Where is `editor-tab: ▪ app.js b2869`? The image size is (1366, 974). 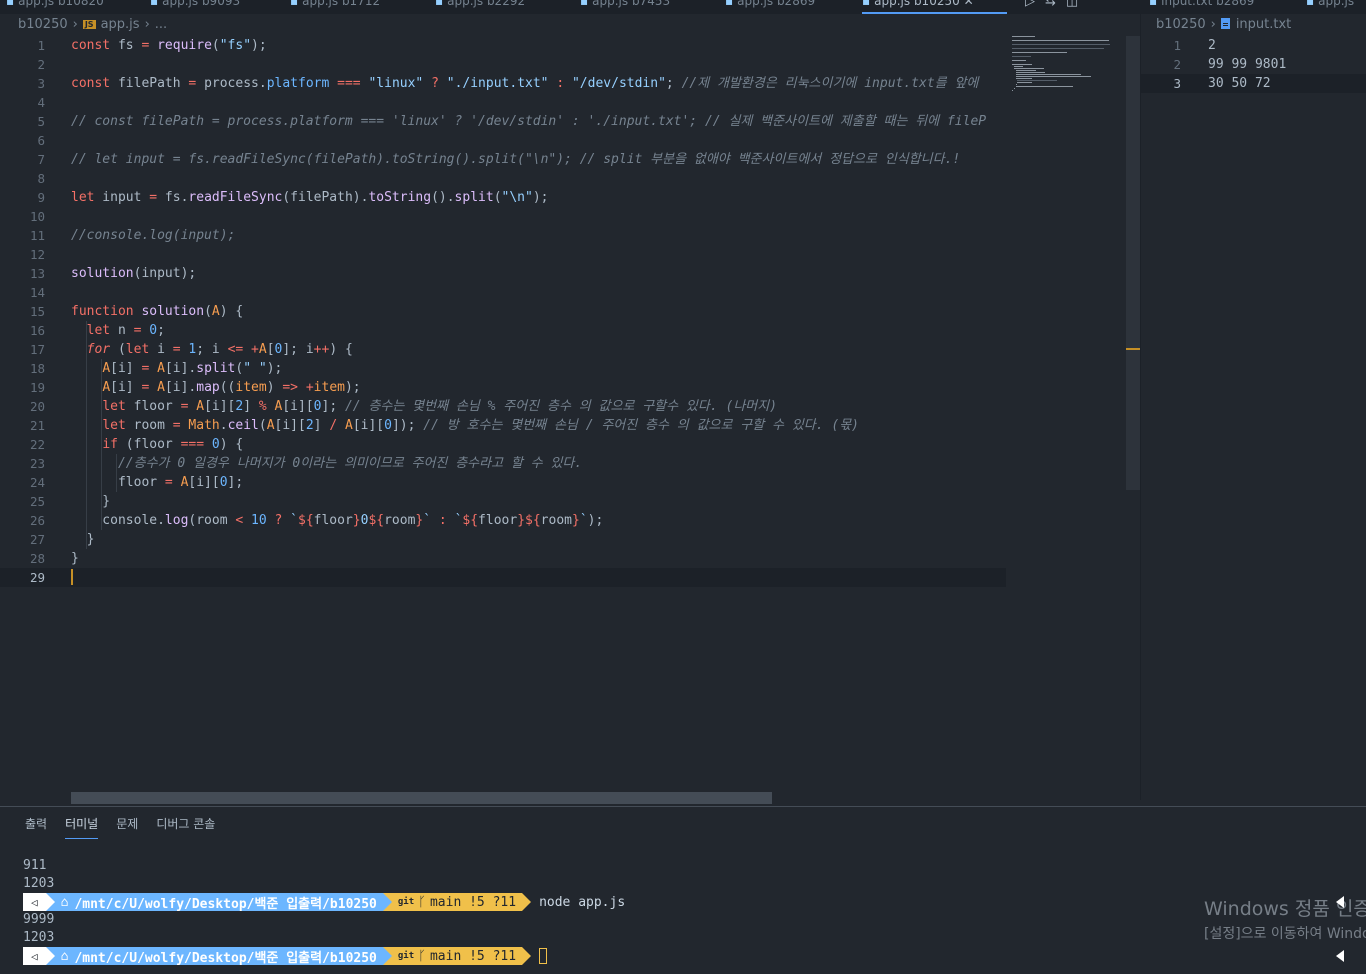 editor-tab: ▪ app.js b2869 is located at coordinates (770, 7).